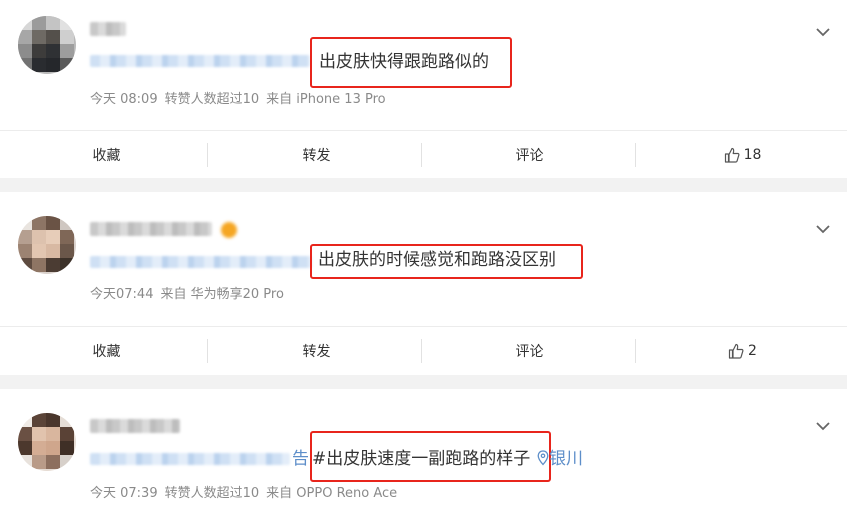 This screenshot has height=507, width=847. What do you see at coordinates (752, 155) in the screenshot?
I see `like-count: 18` at bounding box center [752, 155].